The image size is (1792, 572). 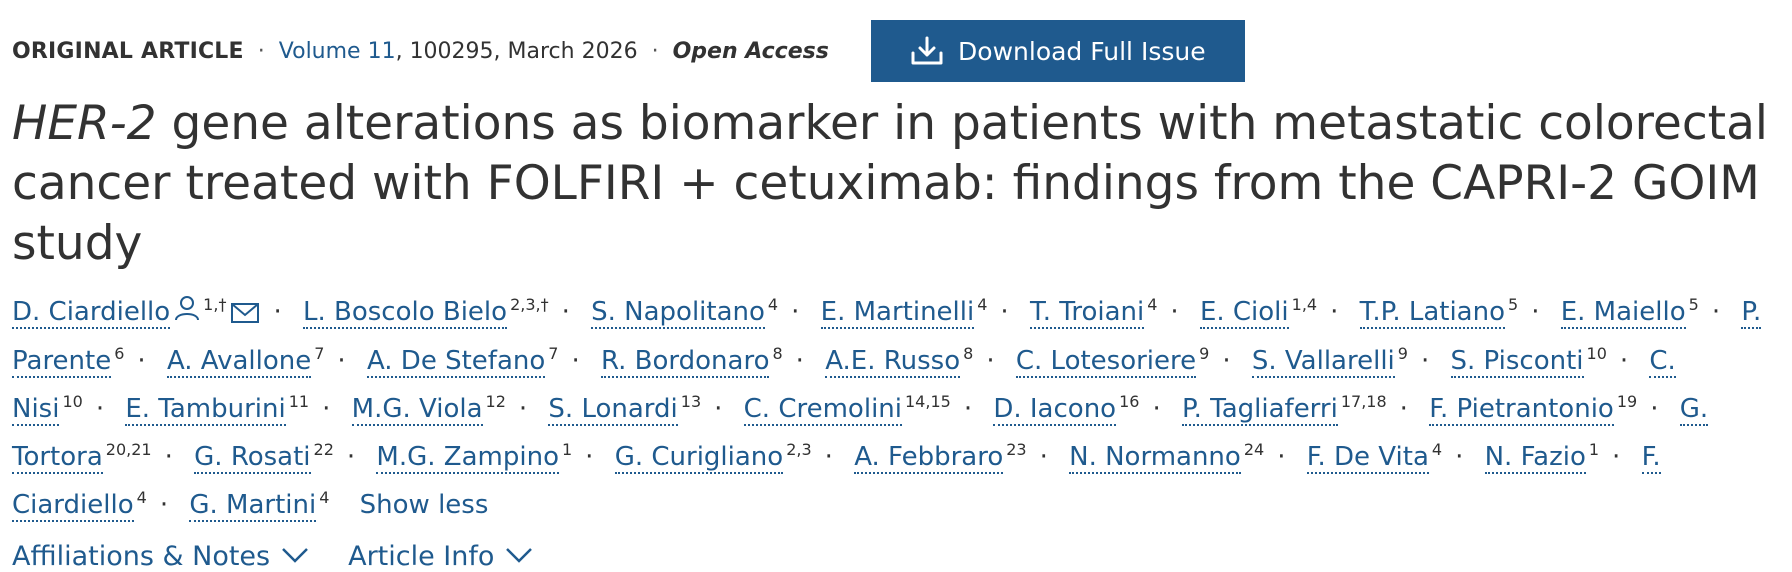 I want to click on author-affiliation-markers: 23, so click(x=1016, y=449).